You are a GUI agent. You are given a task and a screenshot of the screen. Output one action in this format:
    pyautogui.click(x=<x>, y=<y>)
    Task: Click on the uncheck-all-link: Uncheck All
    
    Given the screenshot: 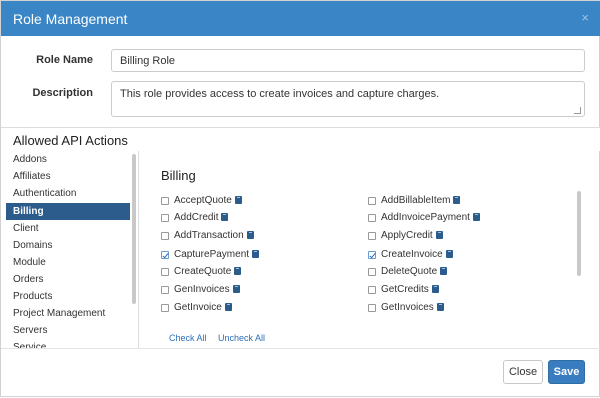 What is the action you would take?
    pyautogui.click(x=241, y=338)
    